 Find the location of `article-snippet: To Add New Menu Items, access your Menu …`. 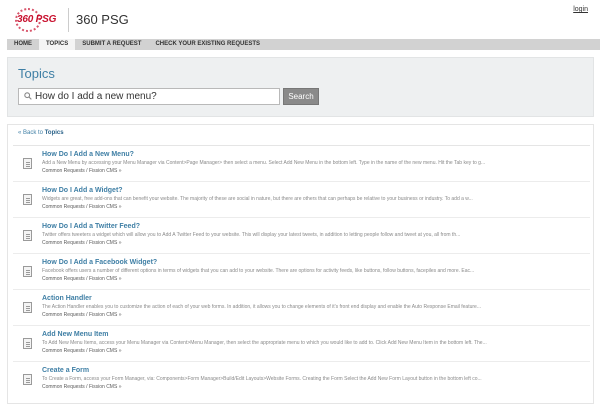

article-snippet: To Add New Menu Items, access your Menu … is located at coordinates (264, 343).